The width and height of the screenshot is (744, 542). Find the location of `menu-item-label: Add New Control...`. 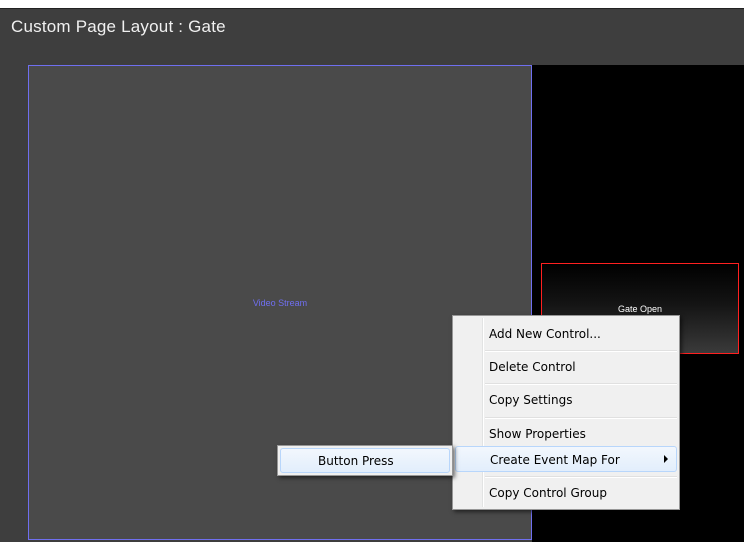

menu-item-label: Add New Control... is located at coordinates (545, 334).